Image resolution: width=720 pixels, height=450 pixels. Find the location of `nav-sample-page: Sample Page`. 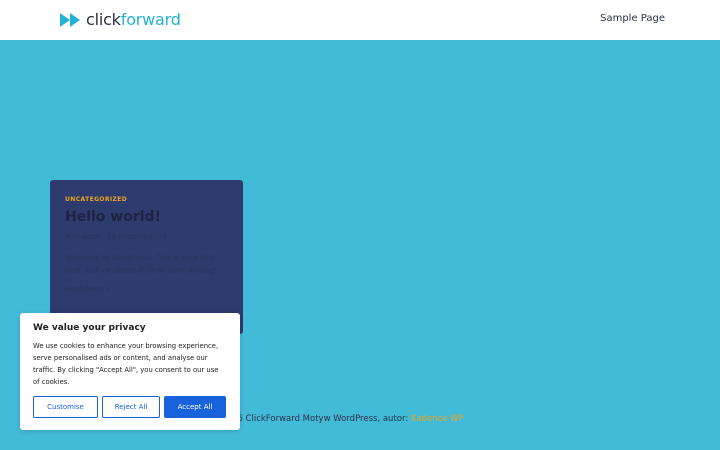

nav-sample-page: Sample Page is located at coordinates (632, 18).